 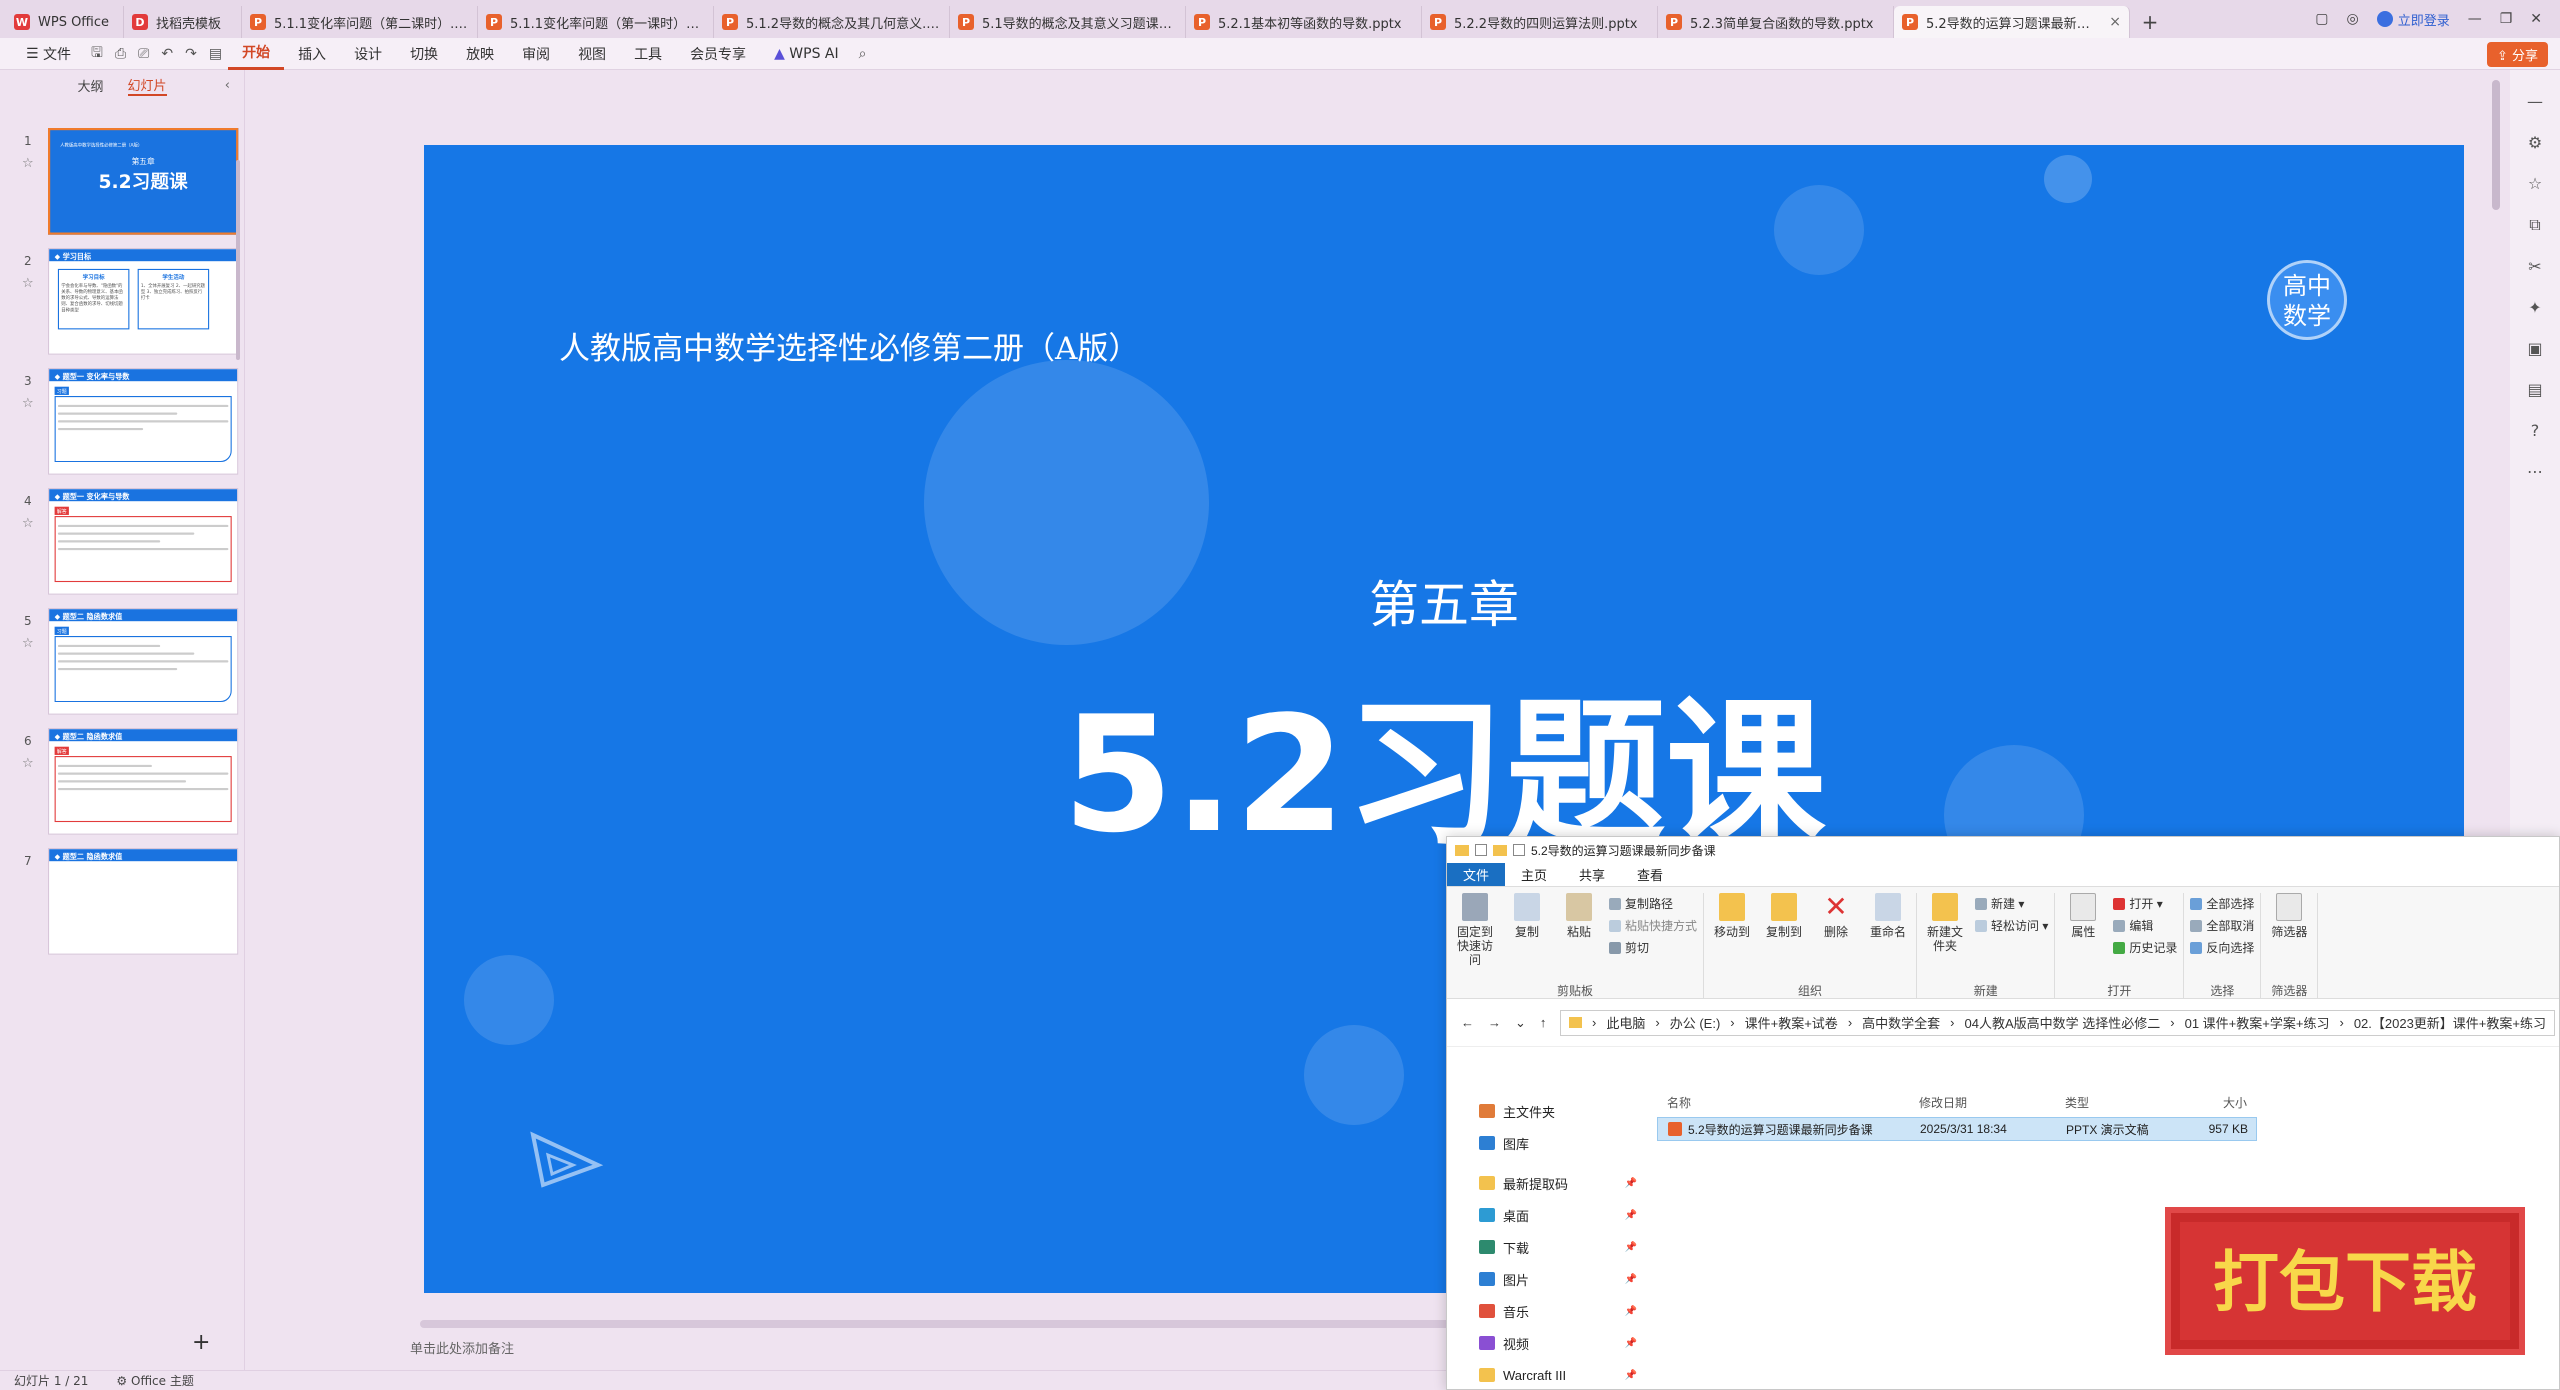 I want to click on undo-icon: ↶, so click(x=167, y=54).